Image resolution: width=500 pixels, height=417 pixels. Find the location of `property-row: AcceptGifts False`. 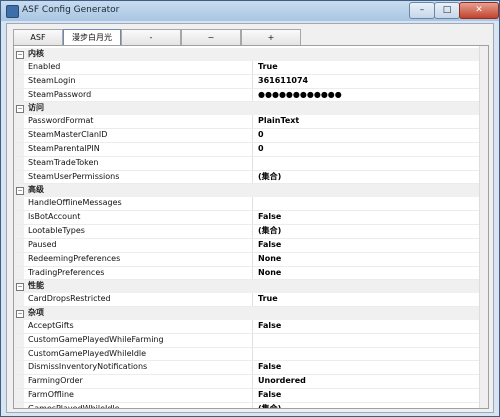

property-row: AcceptGifts False is located at coordinates (251, 326).